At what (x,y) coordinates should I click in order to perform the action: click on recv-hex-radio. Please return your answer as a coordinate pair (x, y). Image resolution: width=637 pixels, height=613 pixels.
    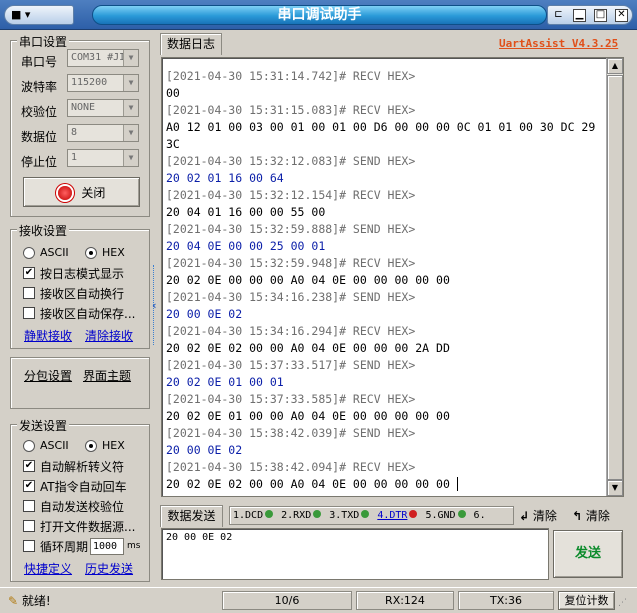
    Looking at the image, I should click on (91, 253).